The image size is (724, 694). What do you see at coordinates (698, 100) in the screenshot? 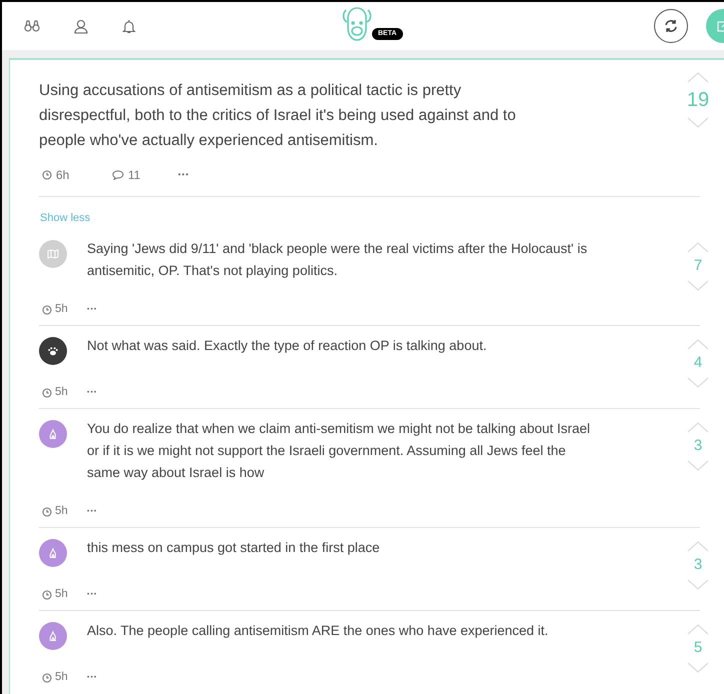
I see `post-score: 19` at bounding box center [698, 100].